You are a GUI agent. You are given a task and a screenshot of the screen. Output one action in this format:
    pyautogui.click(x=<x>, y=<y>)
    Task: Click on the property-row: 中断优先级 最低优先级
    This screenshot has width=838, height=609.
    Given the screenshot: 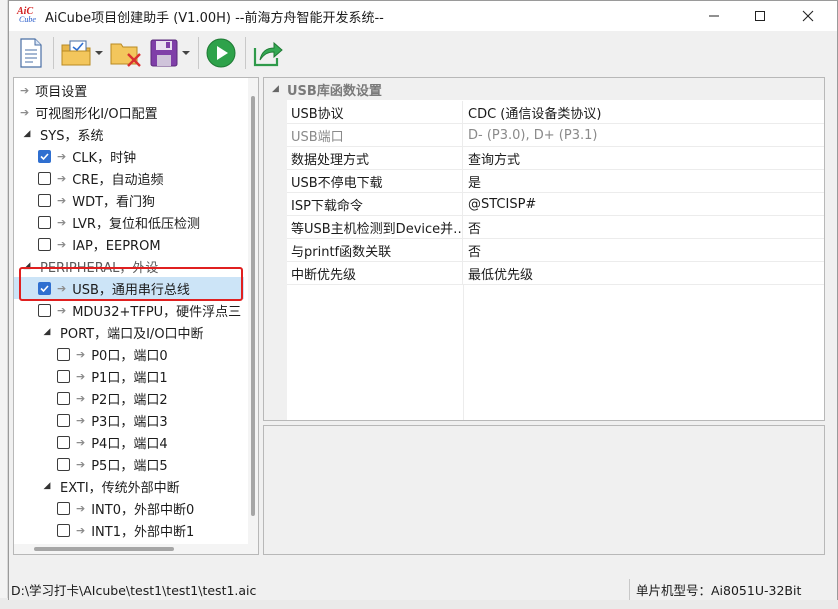 What is the action you would take?
    pyautogui.click(x=555, y=273)
    